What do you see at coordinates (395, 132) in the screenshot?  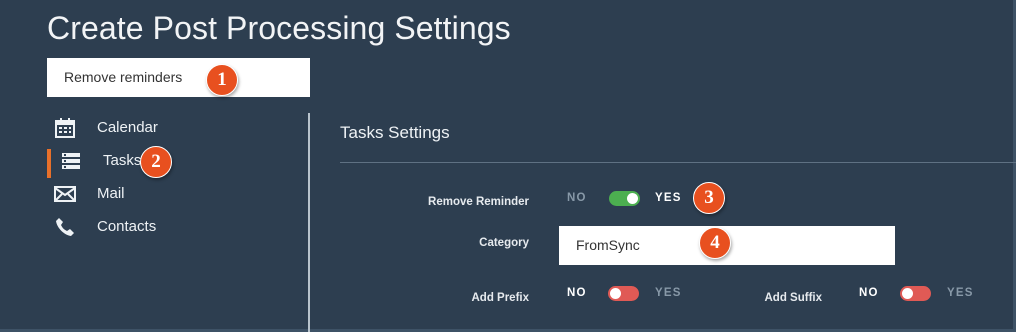 I see `section-title: Tasks Settings` at bounding box center [395, 132].